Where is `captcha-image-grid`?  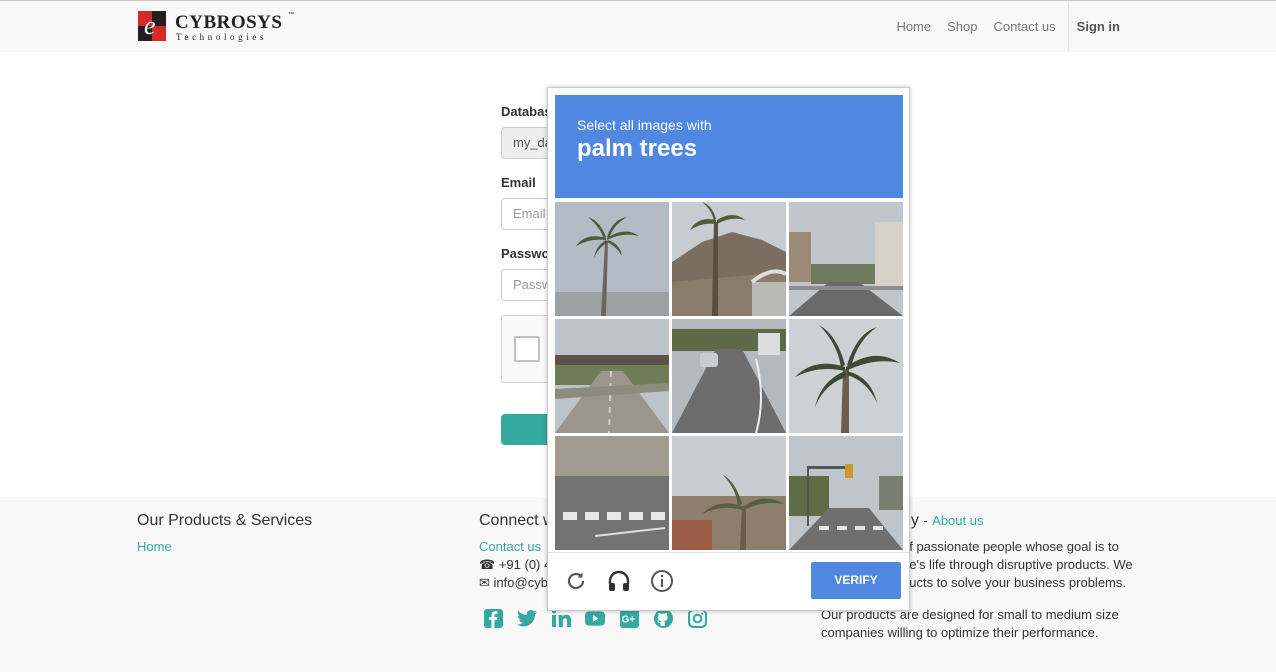 captcha-image-grid is located at coordinates (729, 376).